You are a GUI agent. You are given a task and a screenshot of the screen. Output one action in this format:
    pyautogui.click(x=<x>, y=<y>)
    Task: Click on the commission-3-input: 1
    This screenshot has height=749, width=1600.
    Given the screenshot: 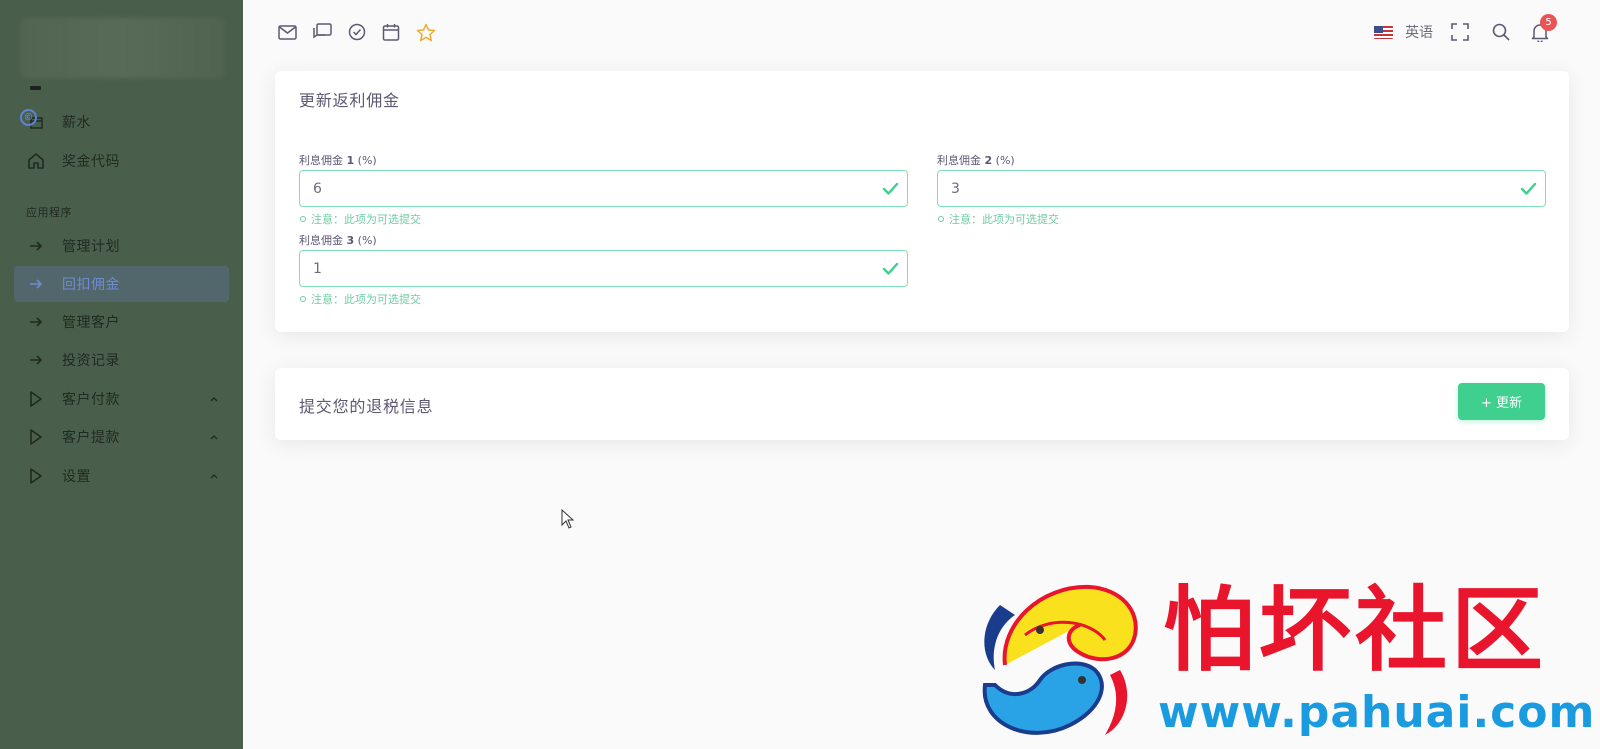 What is the action you would take?
    pyautogui.click(x=603, y=268)
    